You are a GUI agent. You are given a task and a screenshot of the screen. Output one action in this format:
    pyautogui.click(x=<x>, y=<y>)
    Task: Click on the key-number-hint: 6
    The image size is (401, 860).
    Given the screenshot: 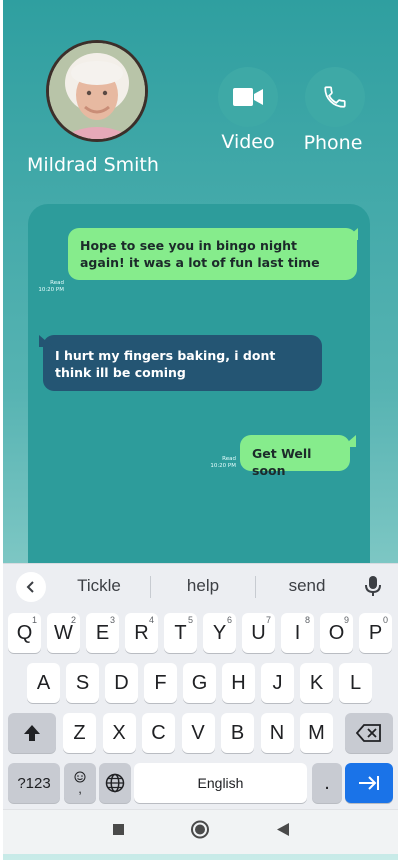 What is the action you would take?
    pyautogui.click(x=229, y=620)
    